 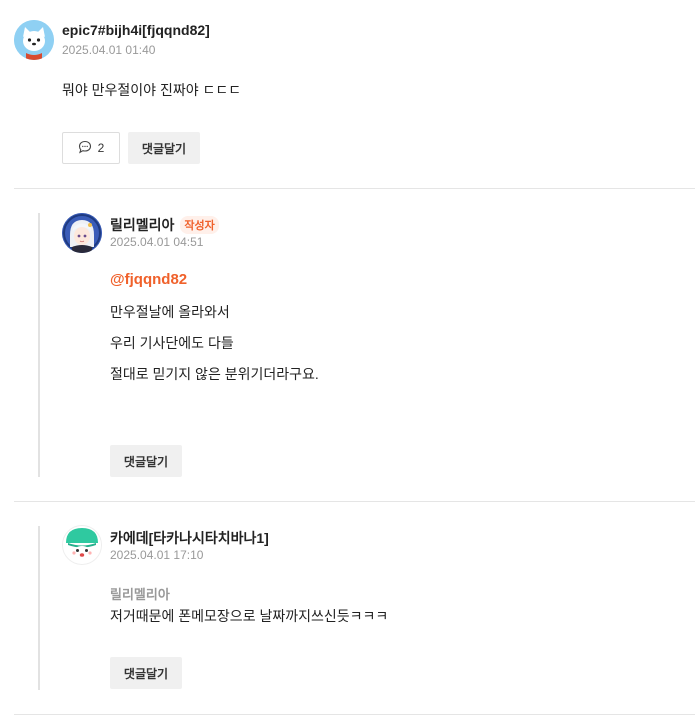 What do you see at coordinates (142, 225) in the screenshot?
I see `reply-author-name: 릴리멜리아` at bounding box center [142, 225].